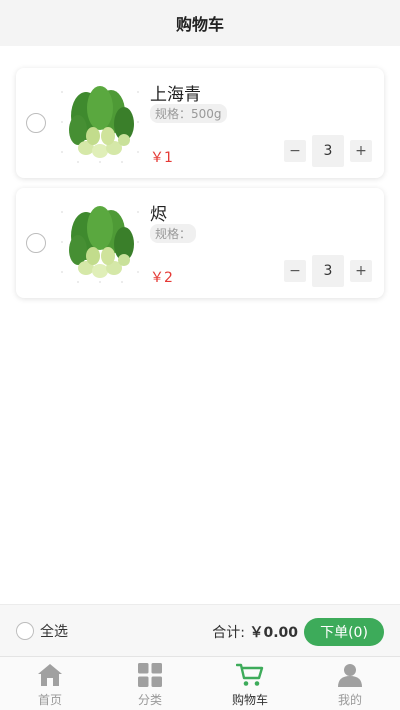 This screenshot has width=400, height=710. I want to click on product-price: ￥2, so click(161, 278).